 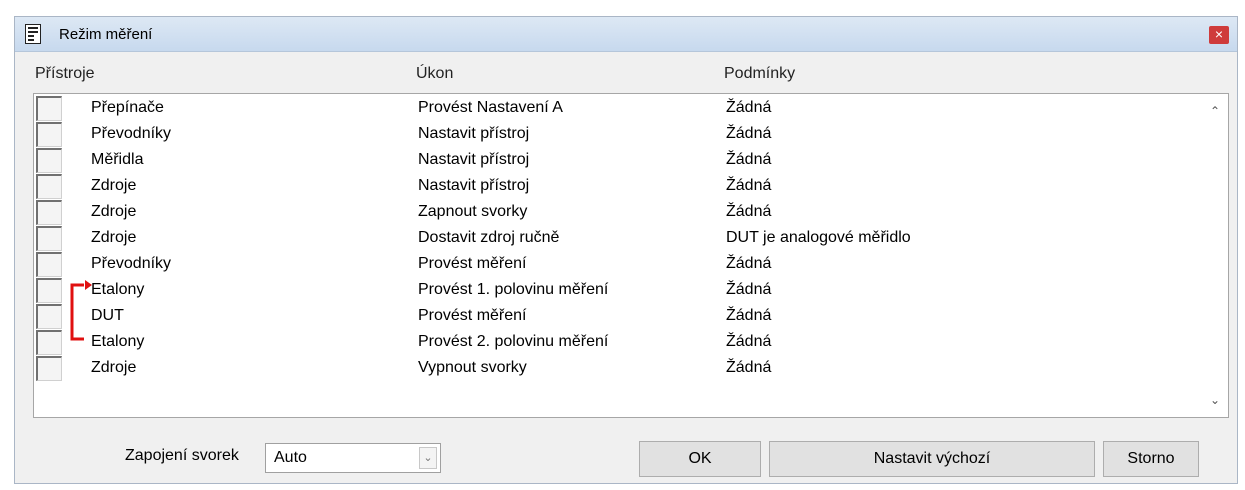 I want to click on window-title: Režim měření, so click(x=106, y=34).